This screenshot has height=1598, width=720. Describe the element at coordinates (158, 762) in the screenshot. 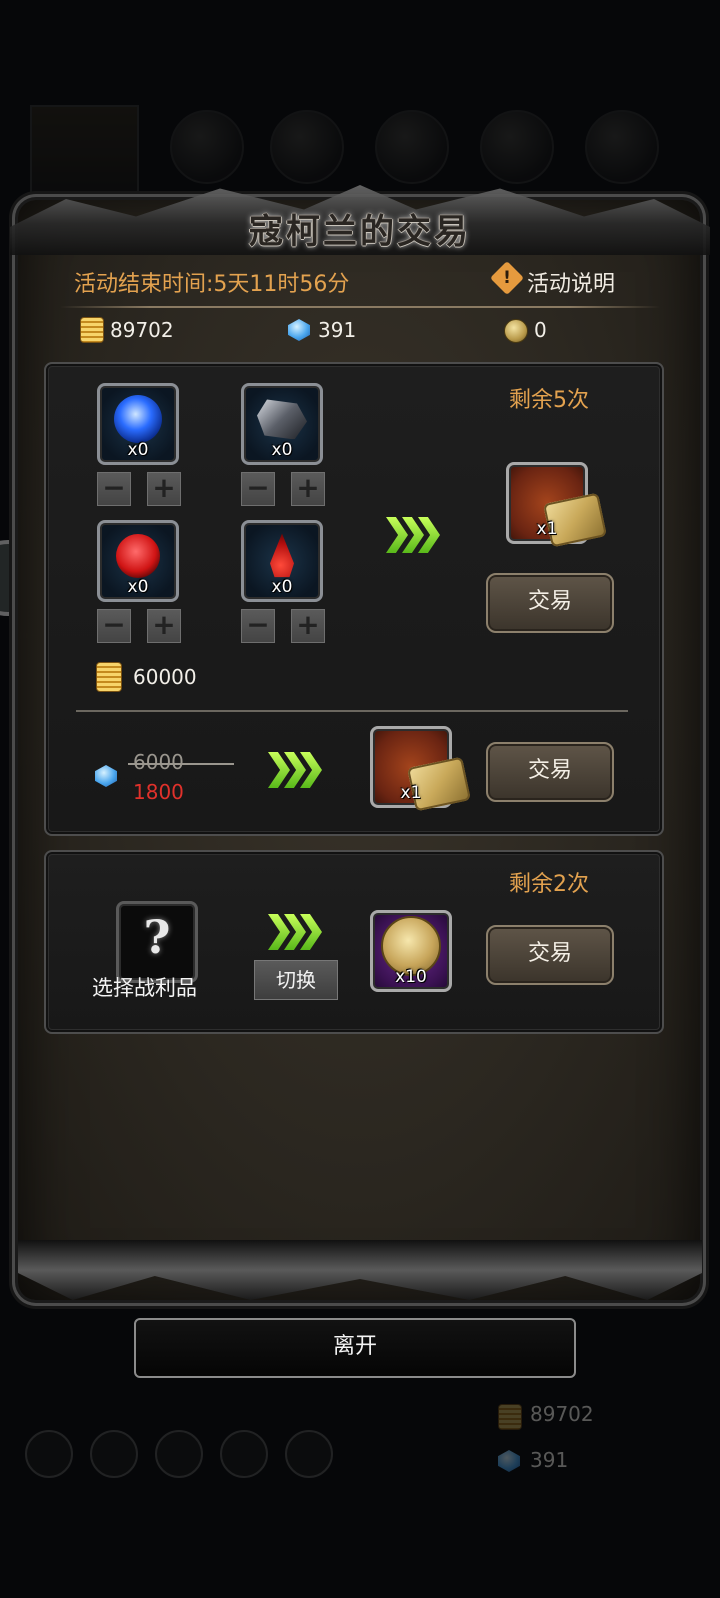

I see `original-price: 6000` at that location.